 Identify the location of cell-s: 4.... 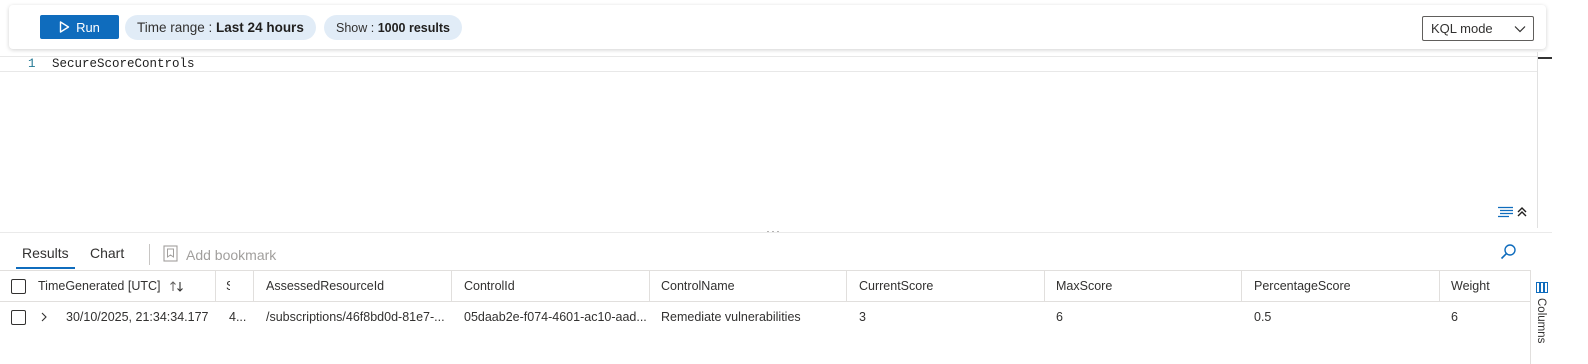
(238, 317).